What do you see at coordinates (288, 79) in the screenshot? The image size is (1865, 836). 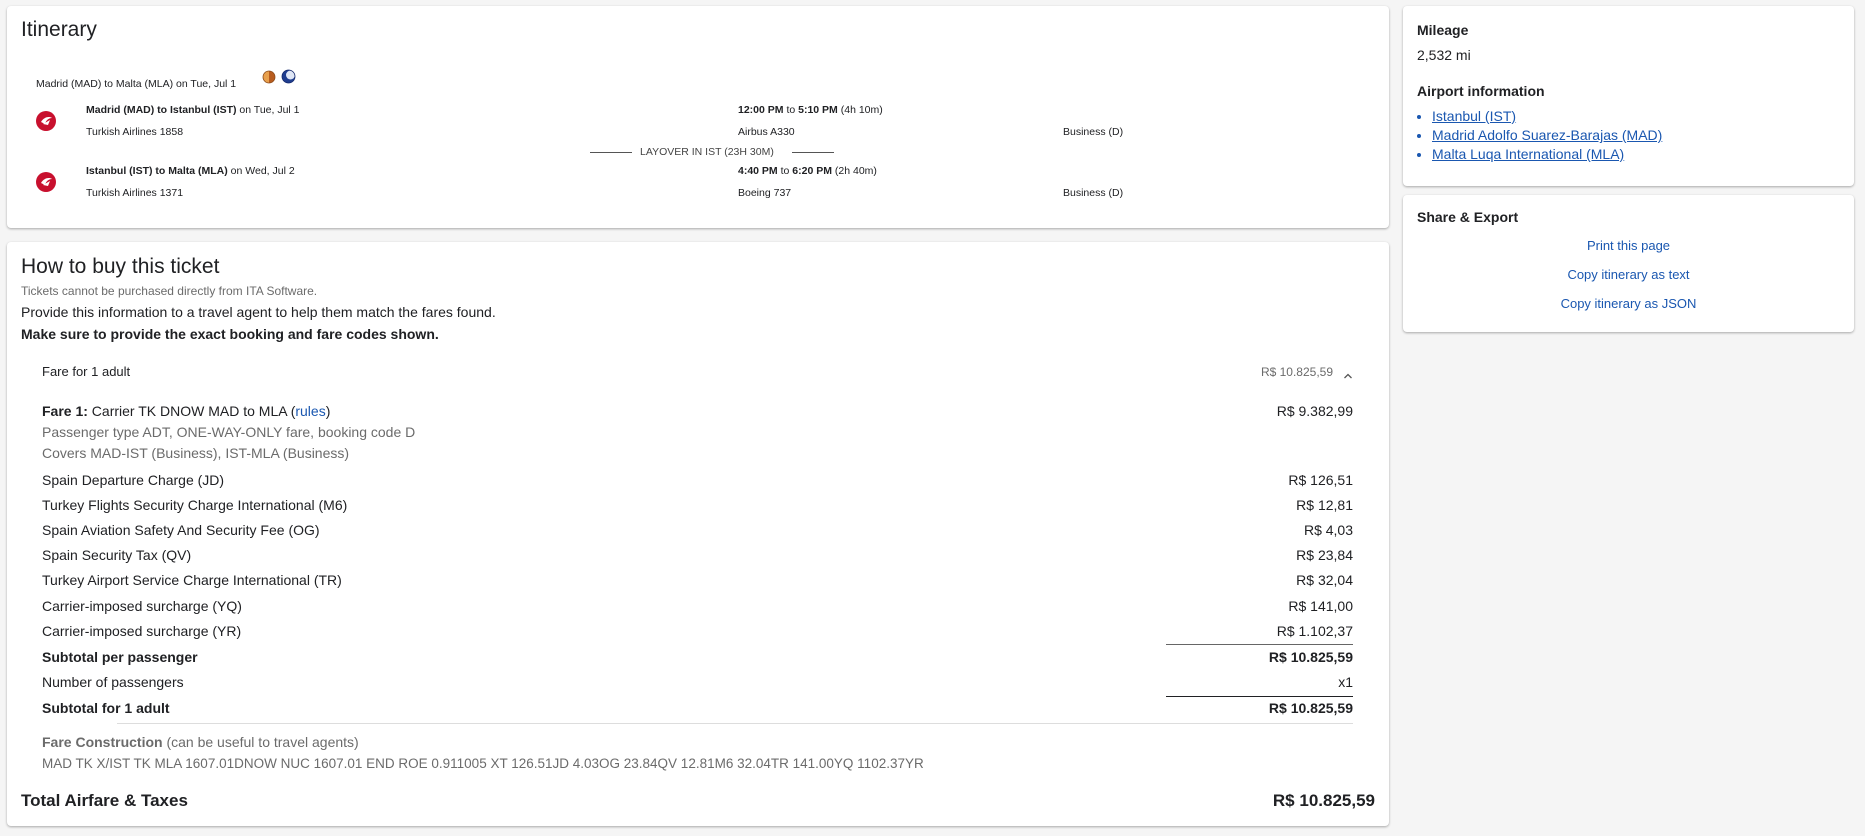 I see `night-icon` at bounding box center [288, 79].